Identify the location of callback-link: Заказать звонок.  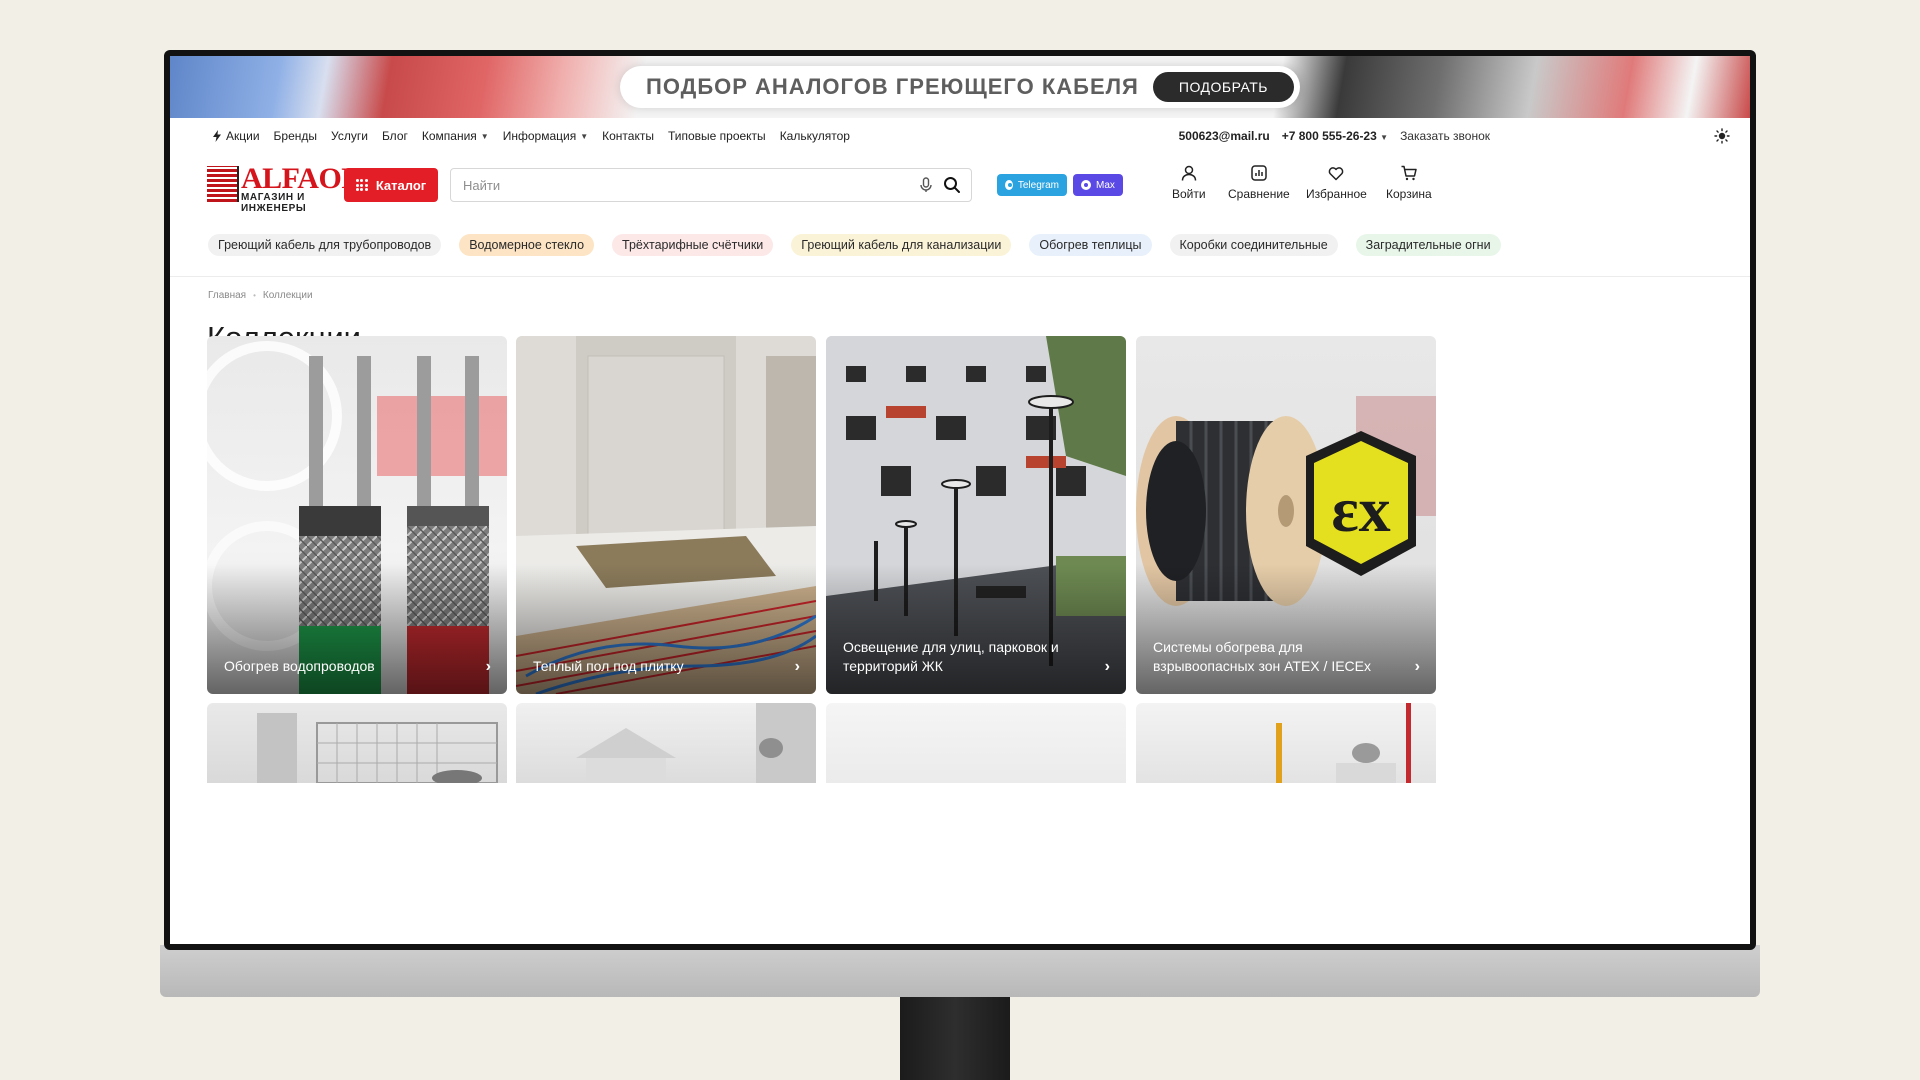
(1445, 136).